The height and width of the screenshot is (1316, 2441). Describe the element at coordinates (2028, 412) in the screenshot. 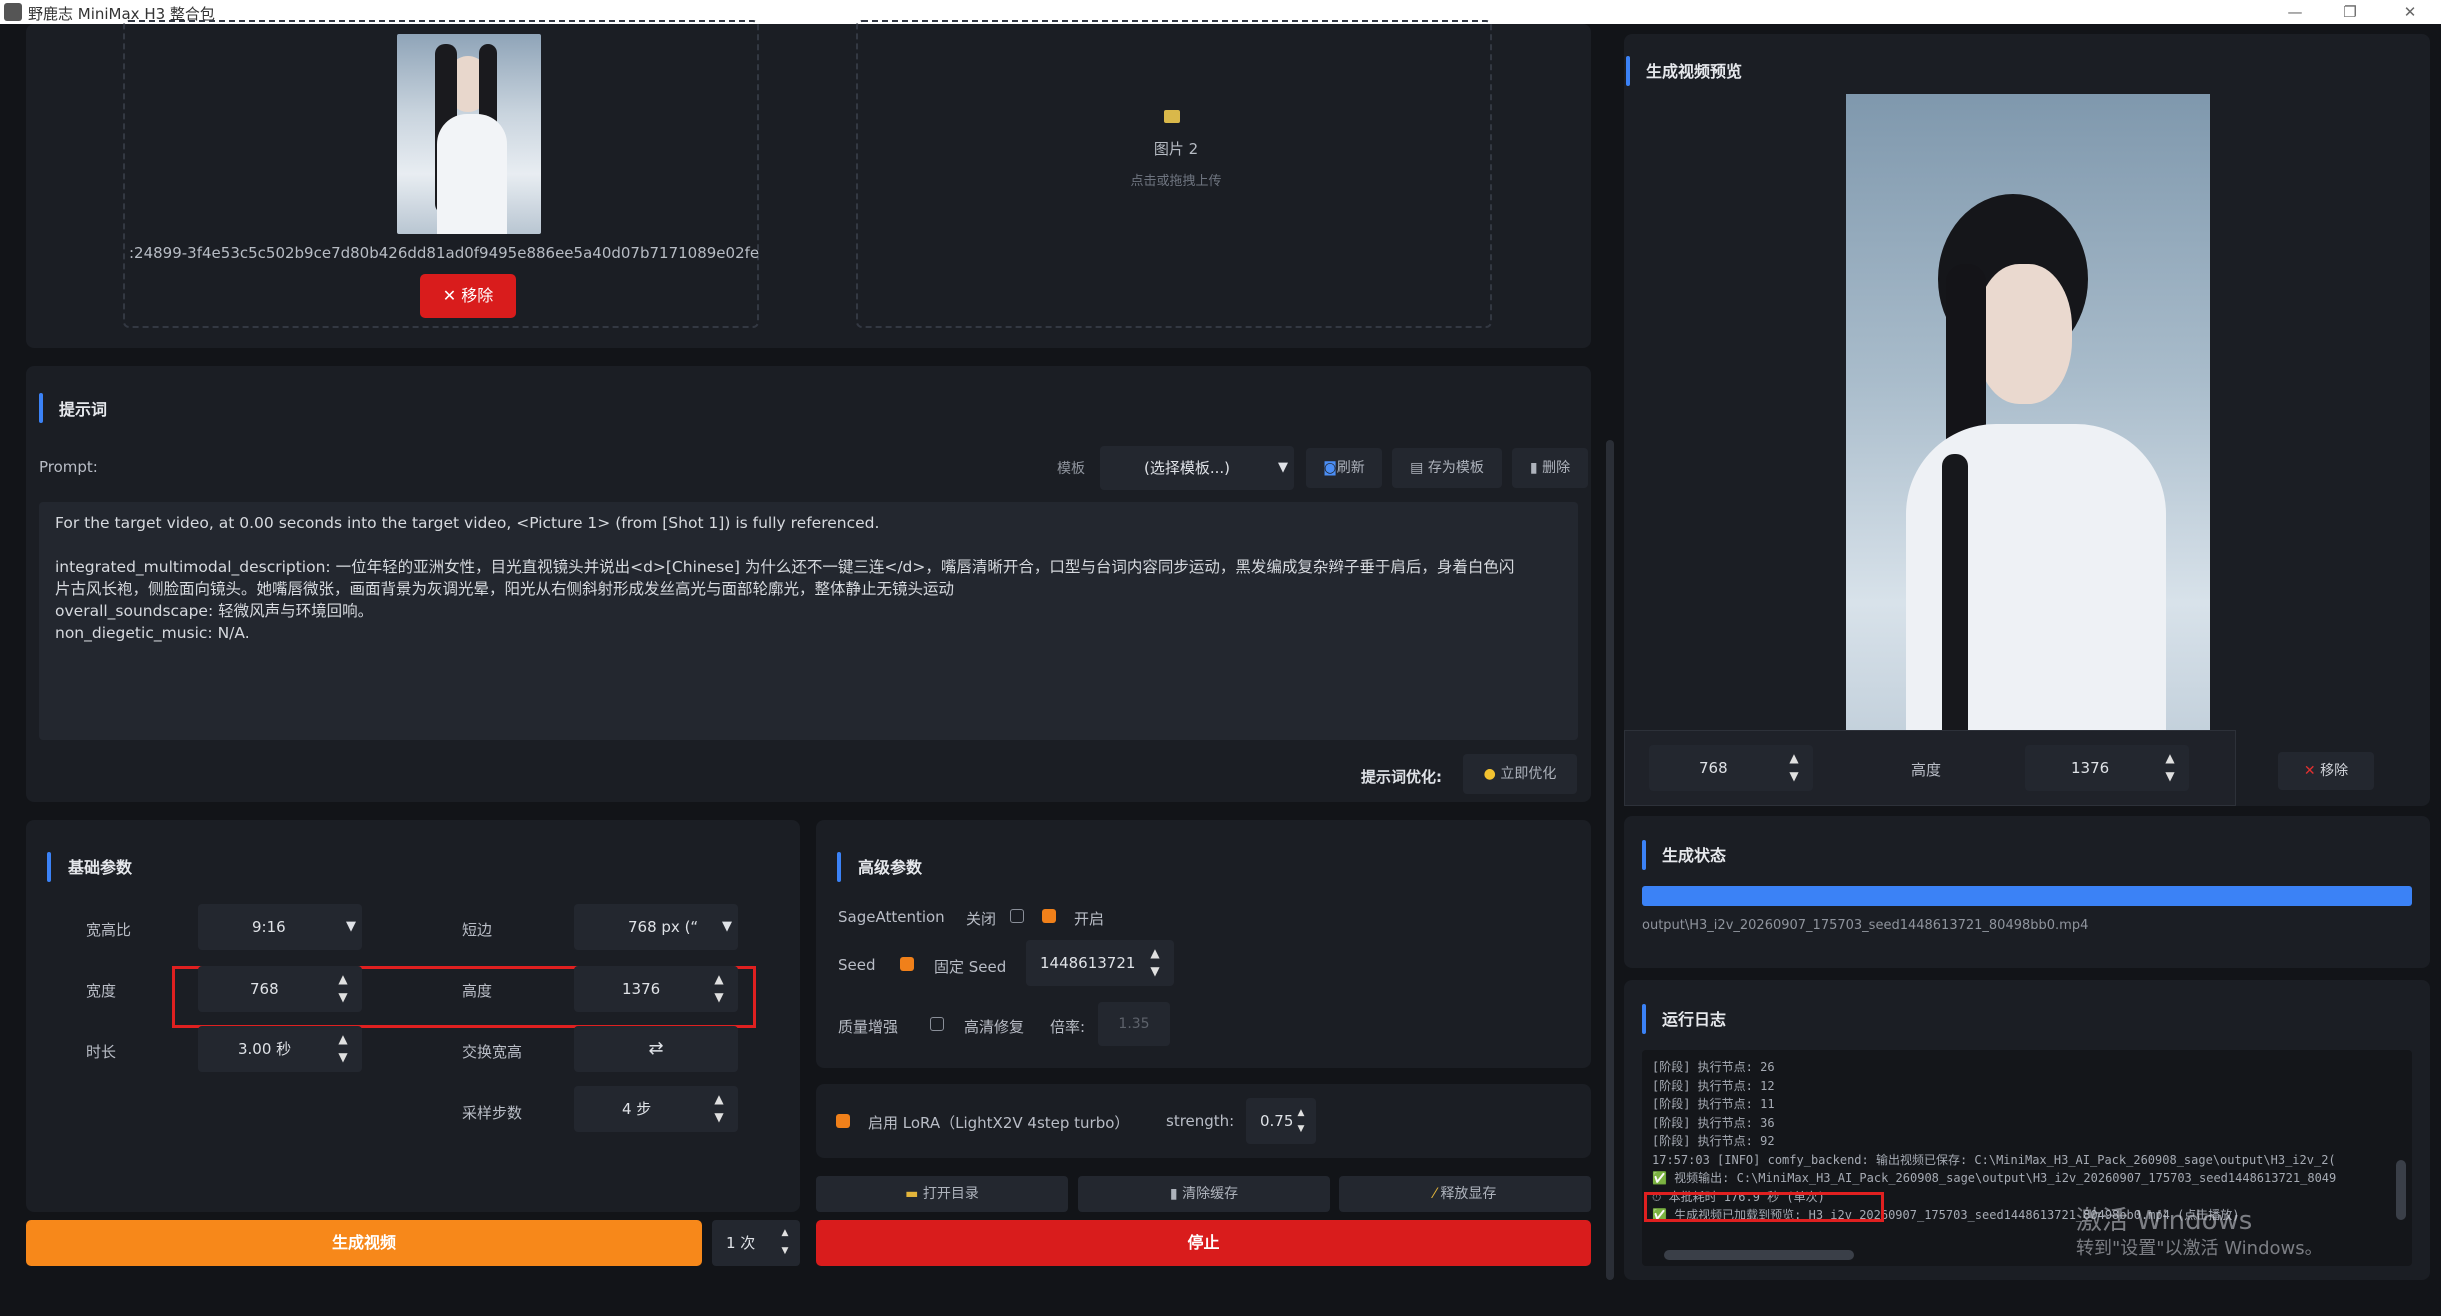

I see `preview-video` at that location.